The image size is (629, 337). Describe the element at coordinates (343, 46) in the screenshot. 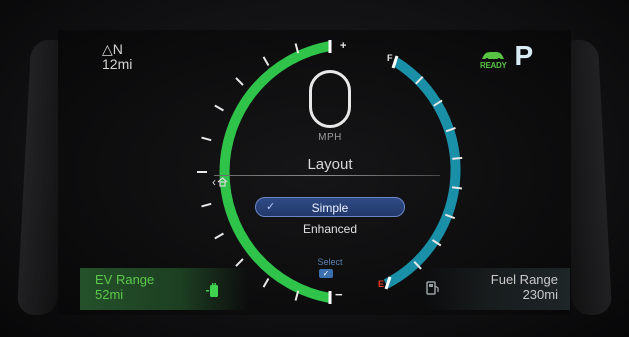

I see `power-plus-label: +` at that location.